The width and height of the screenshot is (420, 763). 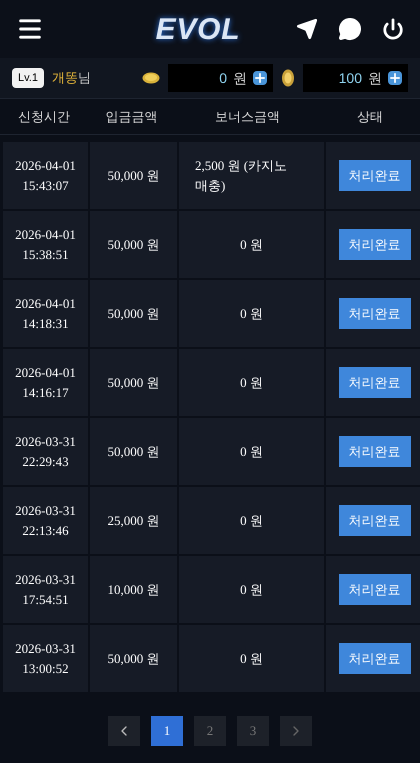 What do you see at coordinates (45, 451) in the screenshot?
I see `table-cell: 2026-03-31 22:29:43` at bounding box center [45, 451].